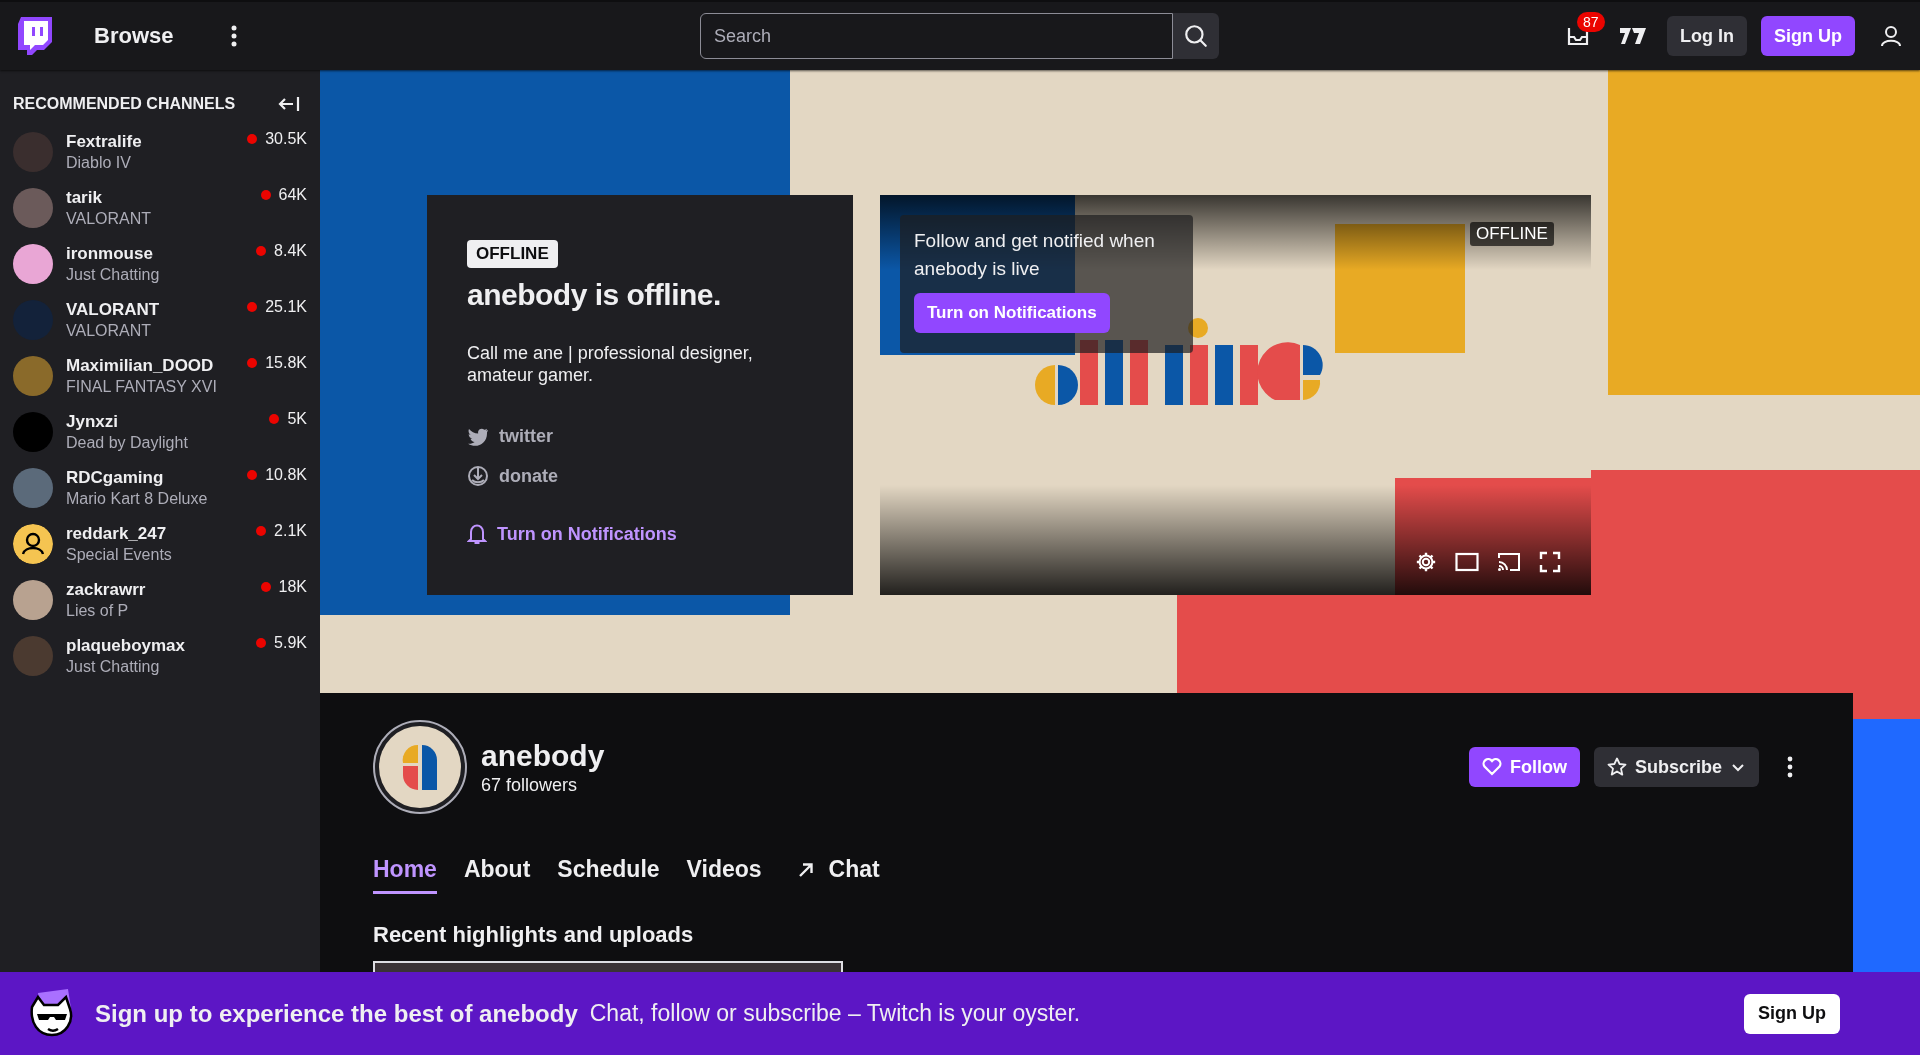 The image size is (1920, 1055). What do you see at coordinates (33, 544) in the screenshot?
I see `default-avatar-icon` at bounding box center [33, 544].